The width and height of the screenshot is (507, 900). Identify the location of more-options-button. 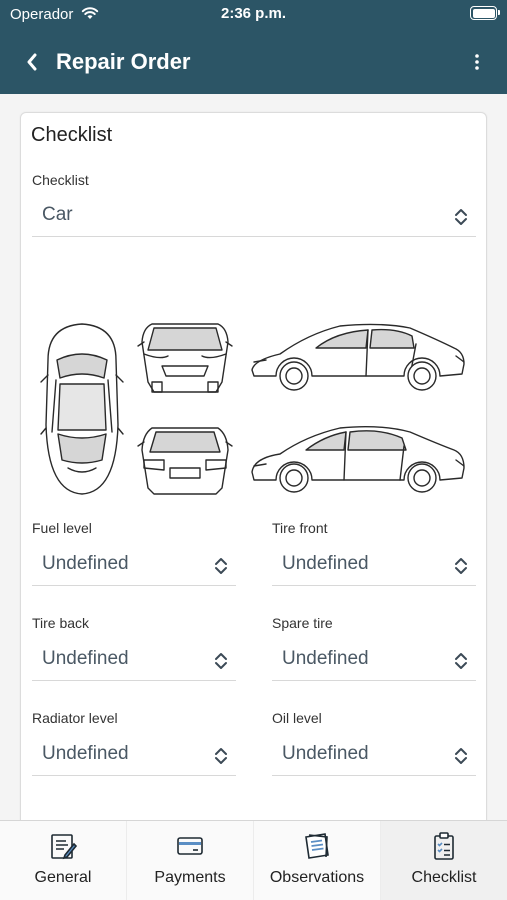
(477, 62).